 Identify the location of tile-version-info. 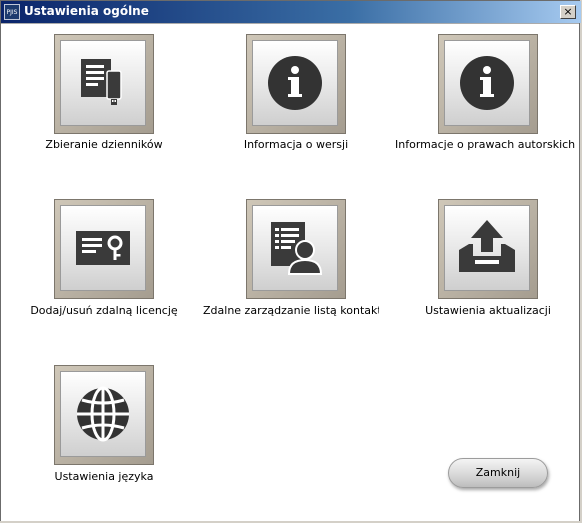
(296, 84).